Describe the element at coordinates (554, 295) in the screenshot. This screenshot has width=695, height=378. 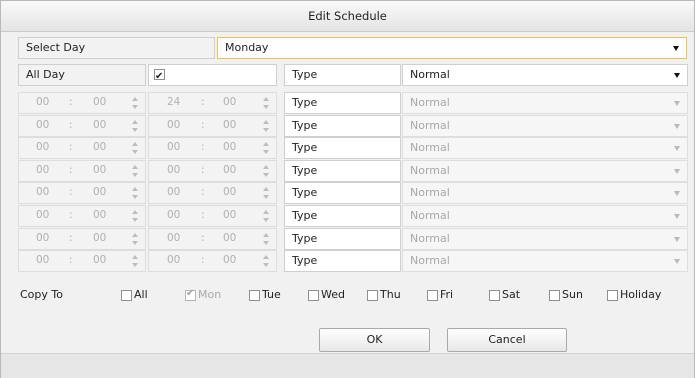
I see `copy-to-sun-checkbox` at that location.